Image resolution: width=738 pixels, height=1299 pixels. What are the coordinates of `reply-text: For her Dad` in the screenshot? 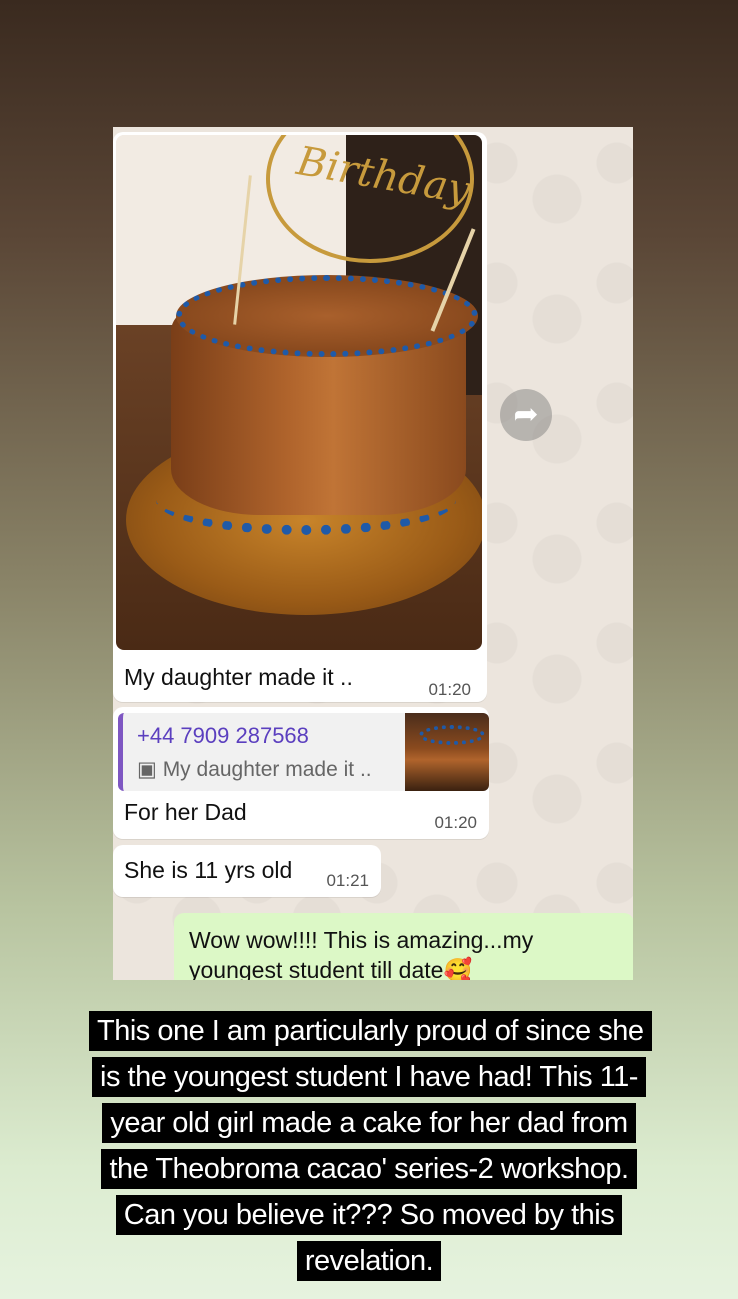 It's located at (185, 812).